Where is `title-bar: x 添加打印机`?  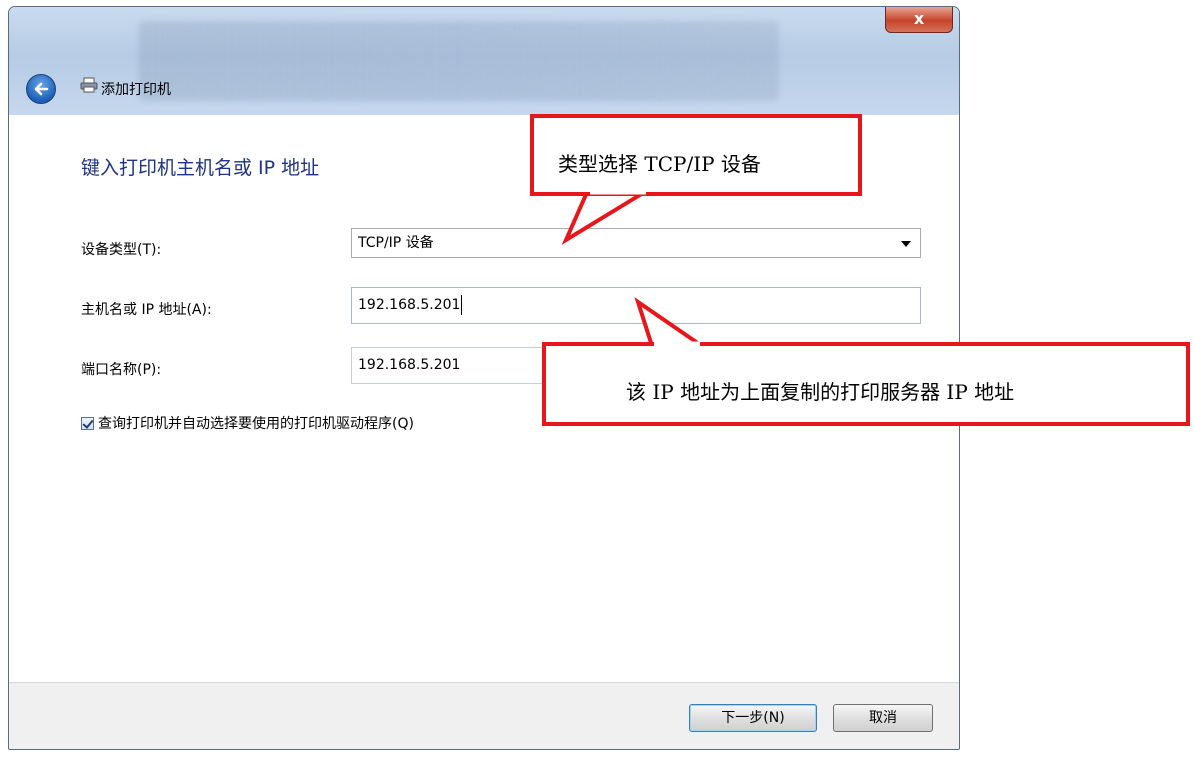 title-bar: x 添加打印机 is located at coordinates (484, 61).